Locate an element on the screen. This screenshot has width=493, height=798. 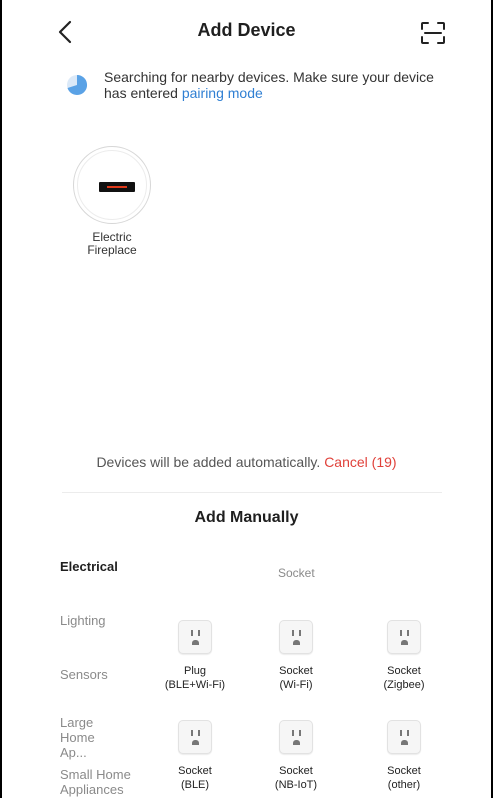
product-name-line2: (NB-IoT) is located at coordinates (296, 785).